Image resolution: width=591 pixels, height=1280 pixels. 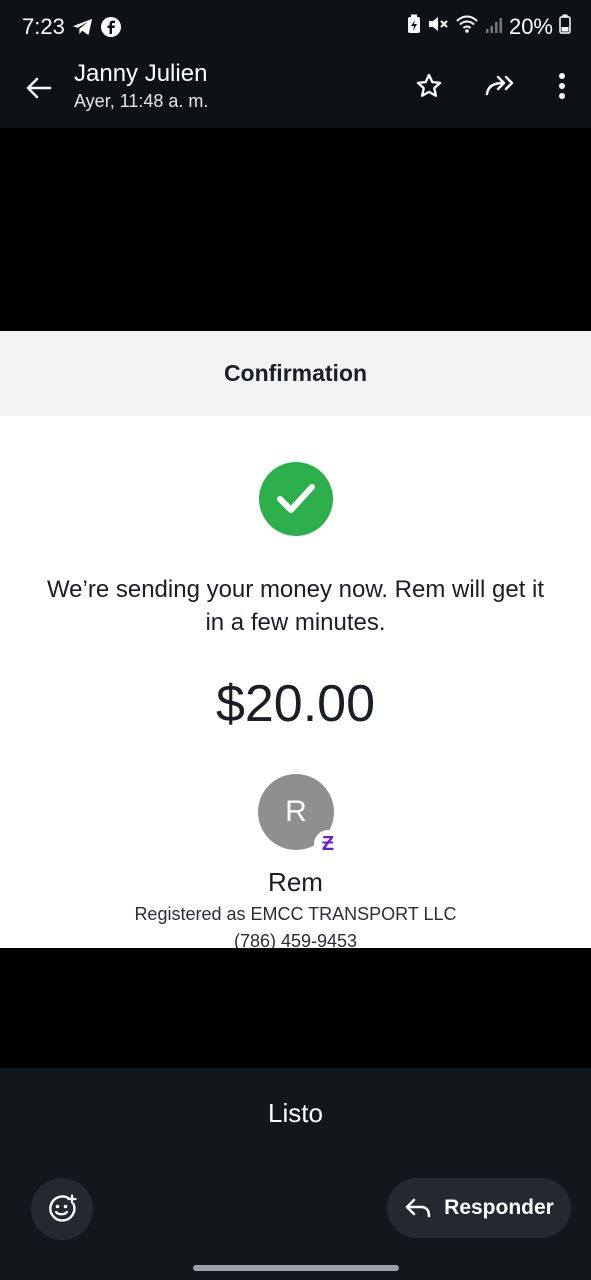 I want to click on phone-number: (786) 459-9453, so click(x=295, y=939).